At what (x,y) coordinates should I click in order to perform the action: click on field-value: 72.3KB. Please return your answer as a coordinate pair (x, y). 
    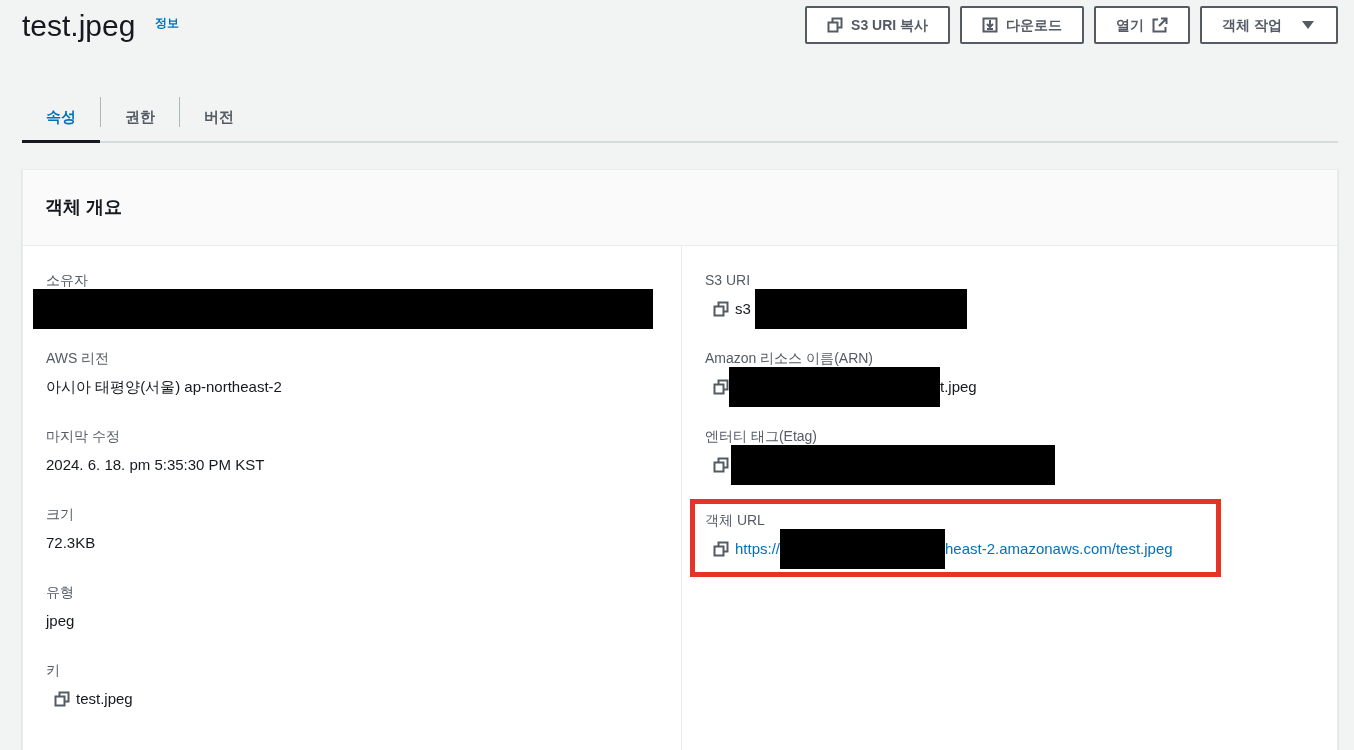
    Looking at the image, I should click on (71, 543).